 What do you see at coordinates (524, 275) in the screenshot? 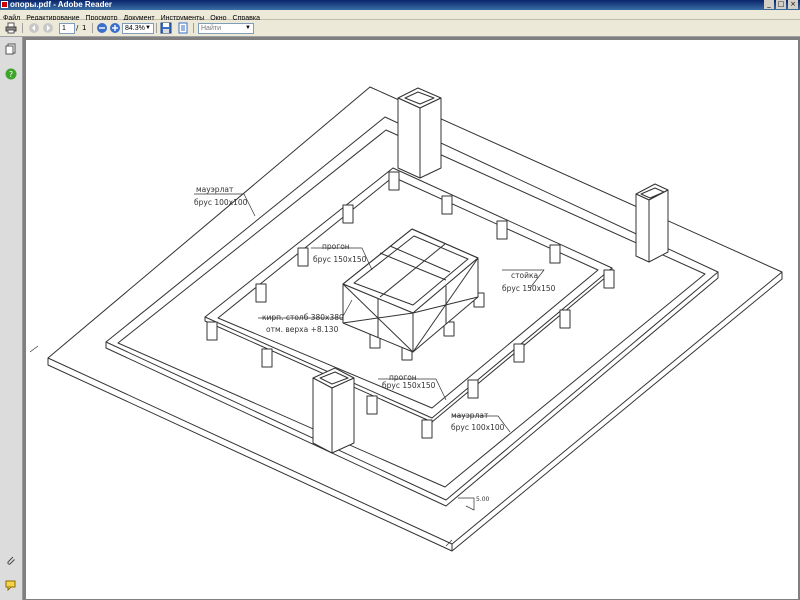
I see `label-stoyka-name: стойка` at bounding box center [524, 275].